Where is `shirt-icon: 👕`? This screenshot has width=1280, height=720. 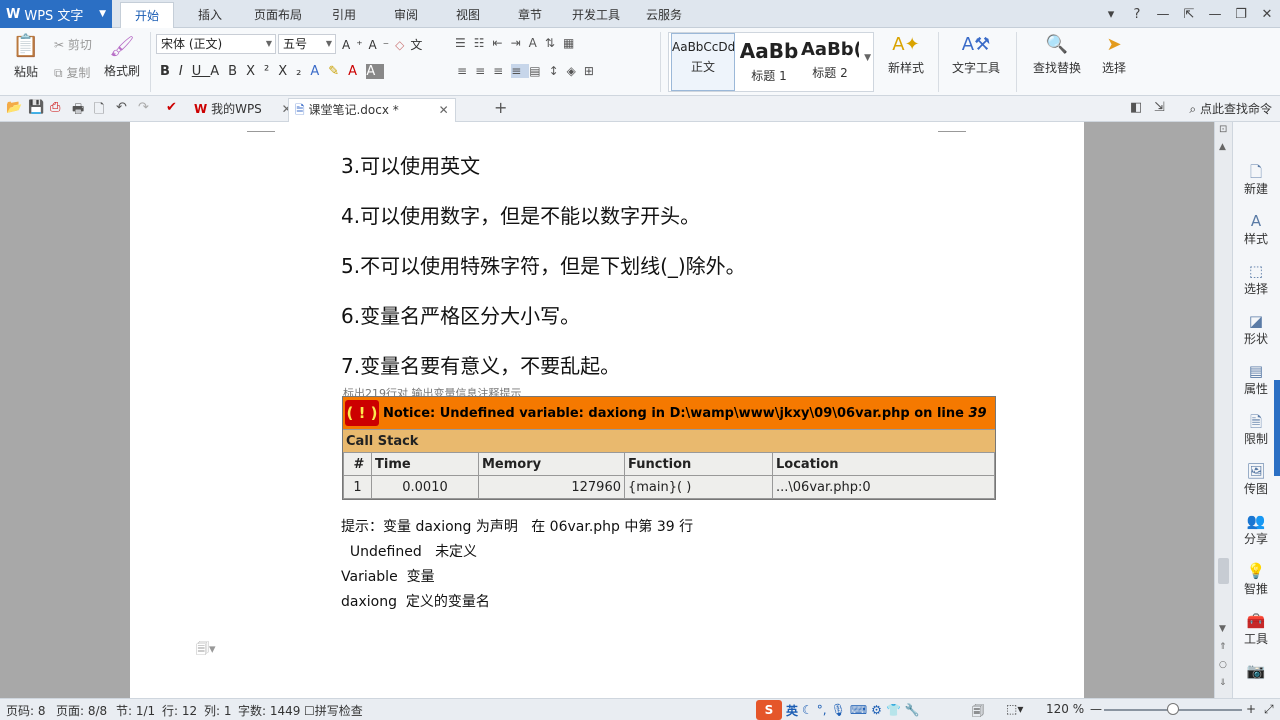
shirt-icon: 👕 is located at coordinates (893, 710).